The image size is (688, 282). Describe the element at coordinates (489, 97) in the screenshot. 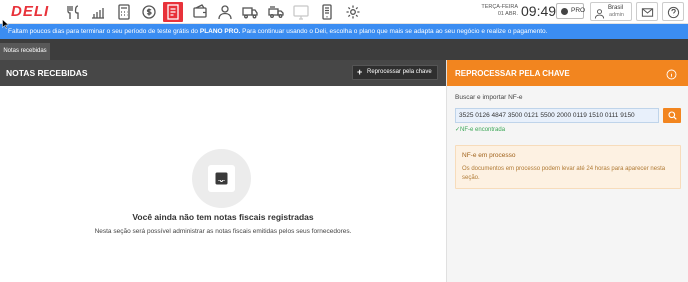

I see `search-label: Buscar e importar NF-e` at that location.